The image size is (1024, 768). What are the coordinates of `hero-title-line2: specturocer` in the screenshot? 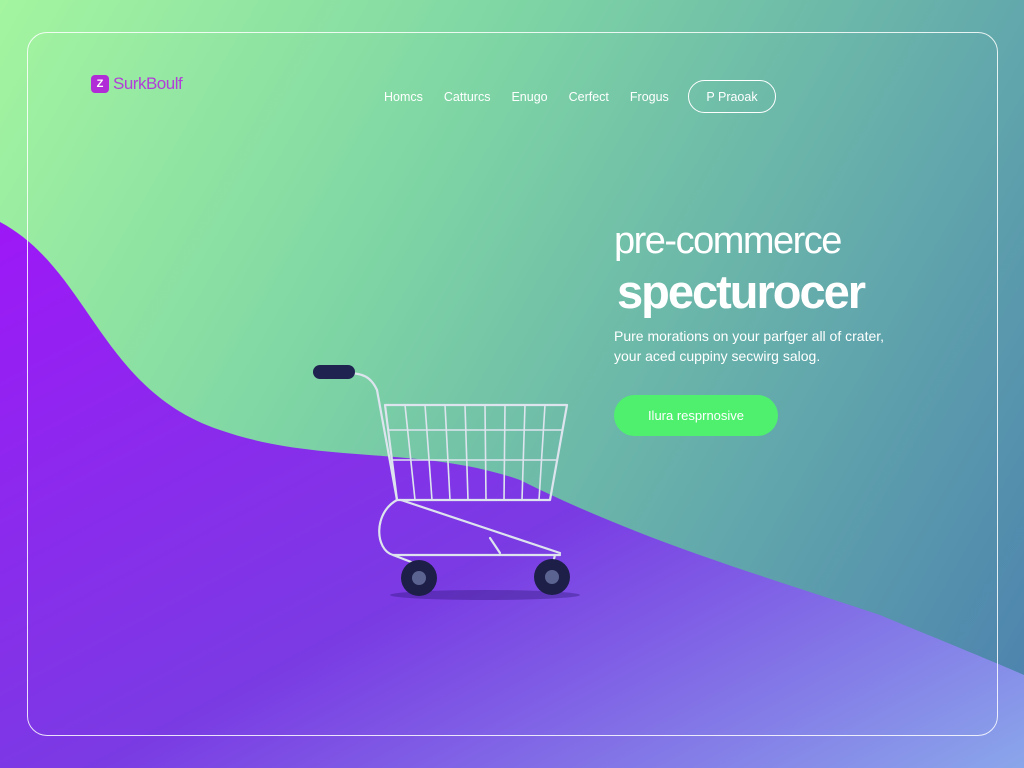 It's located at (741, 291).